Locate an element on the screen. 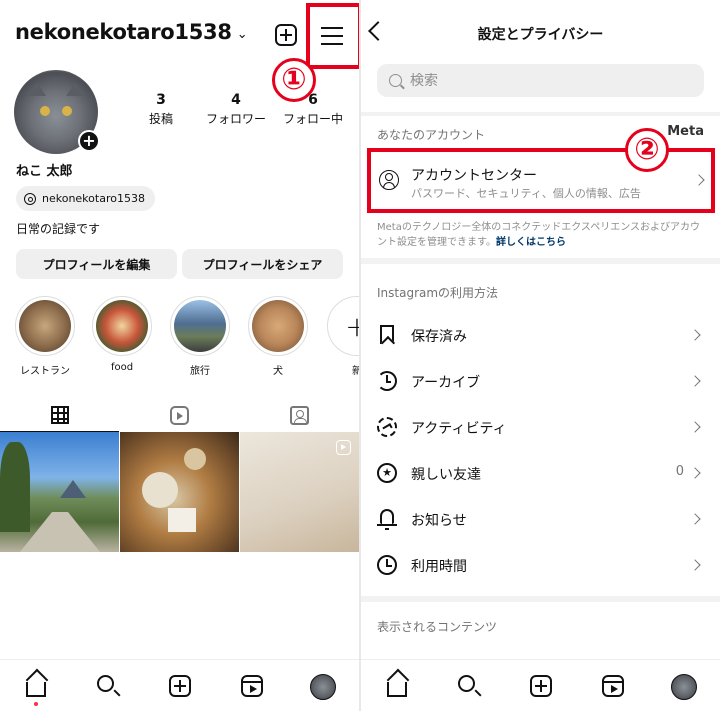 This screenshot has height=711, width=720. chevron-down-icon: ⌄ is located at coordinates (242, 34).